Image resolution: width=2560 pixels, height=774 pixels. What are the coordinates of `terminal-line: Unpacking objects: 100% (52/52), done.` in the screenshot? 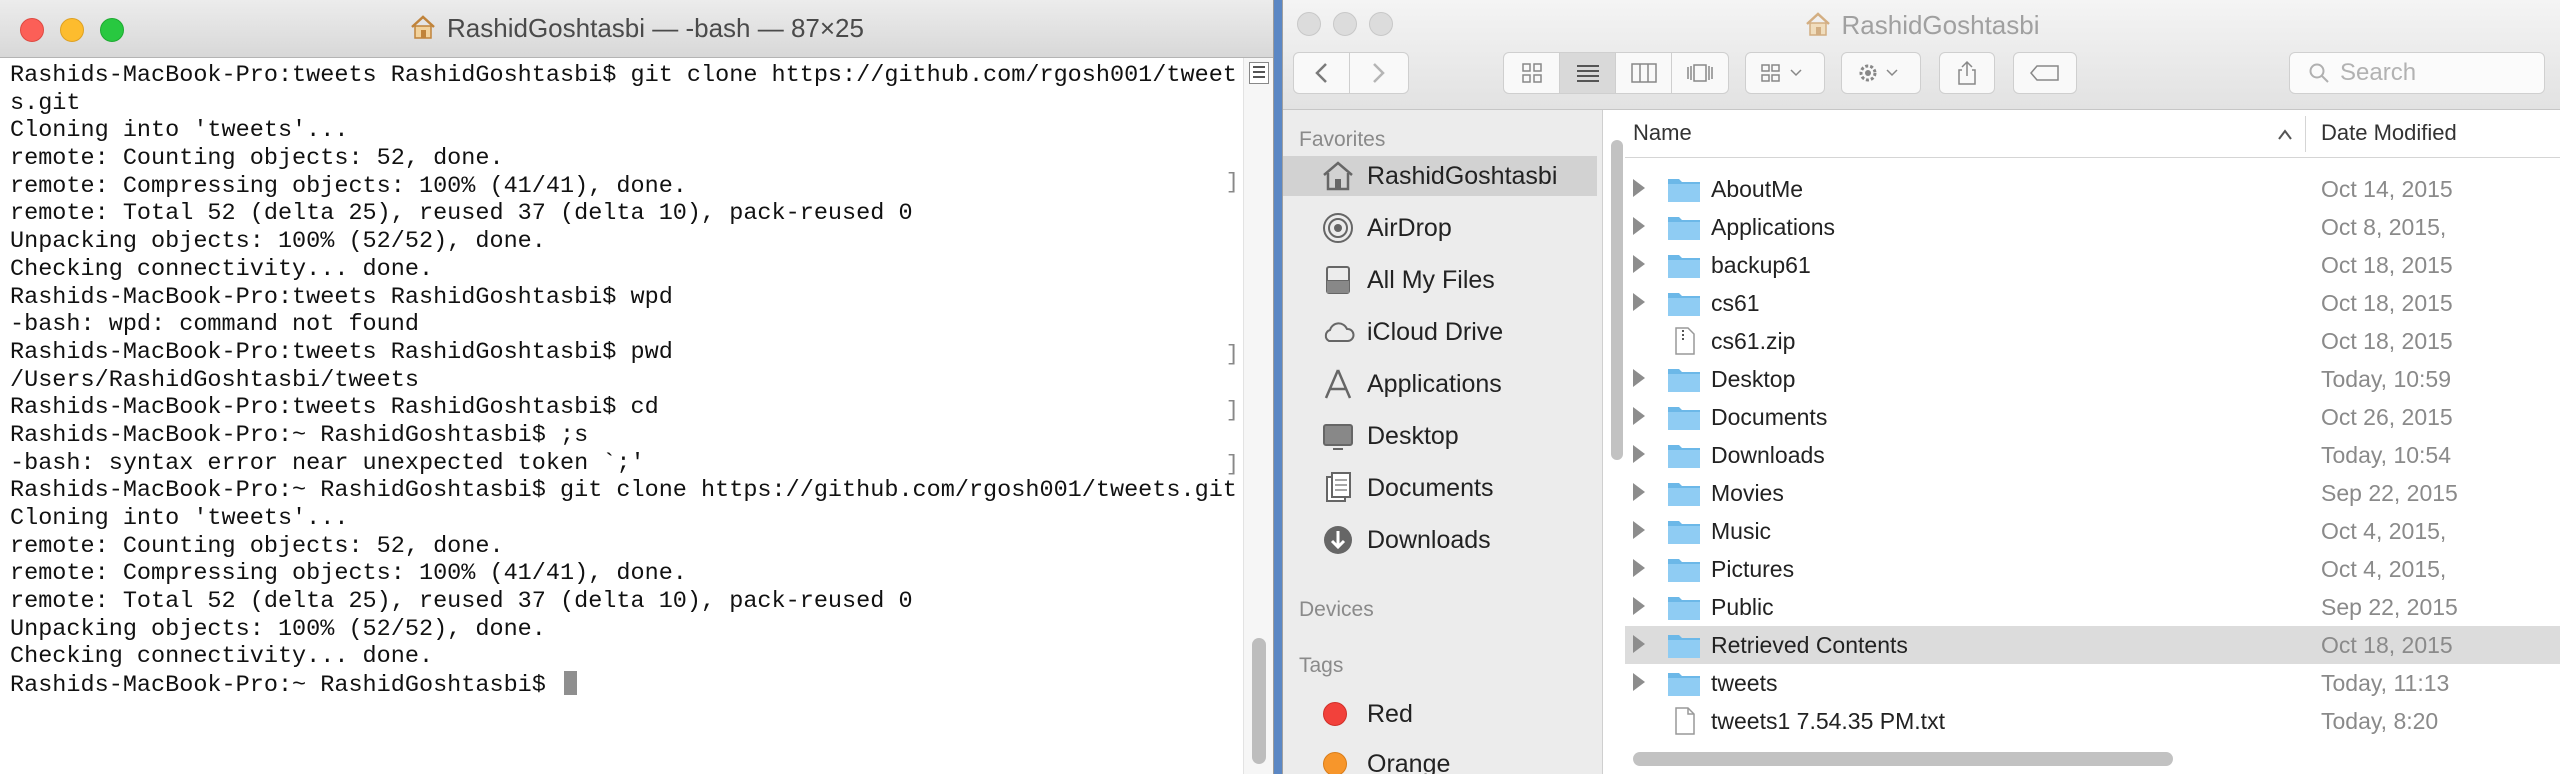 It's located at (278, 242).